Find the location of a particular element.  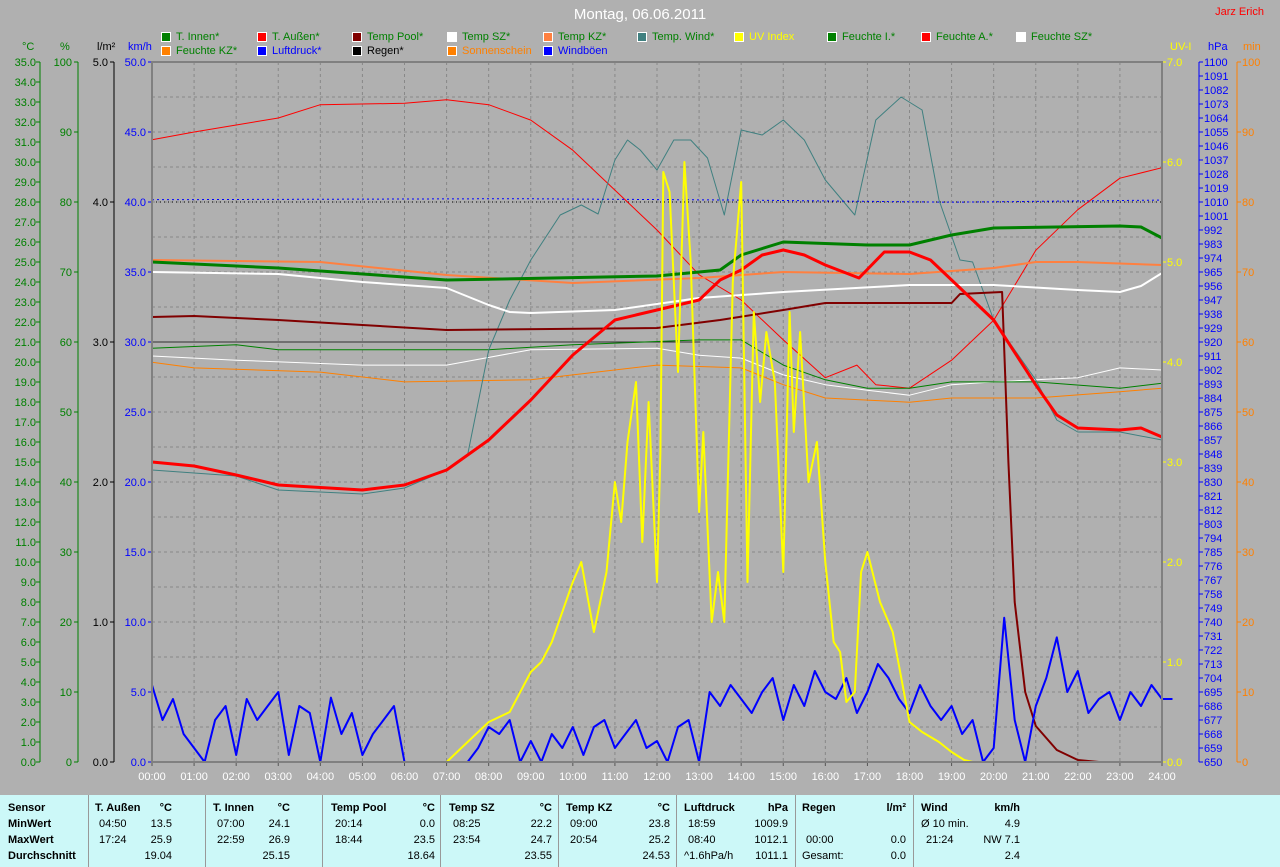

axis-tick-label-uv: 5.0 is located at coordinates (1174, 263).